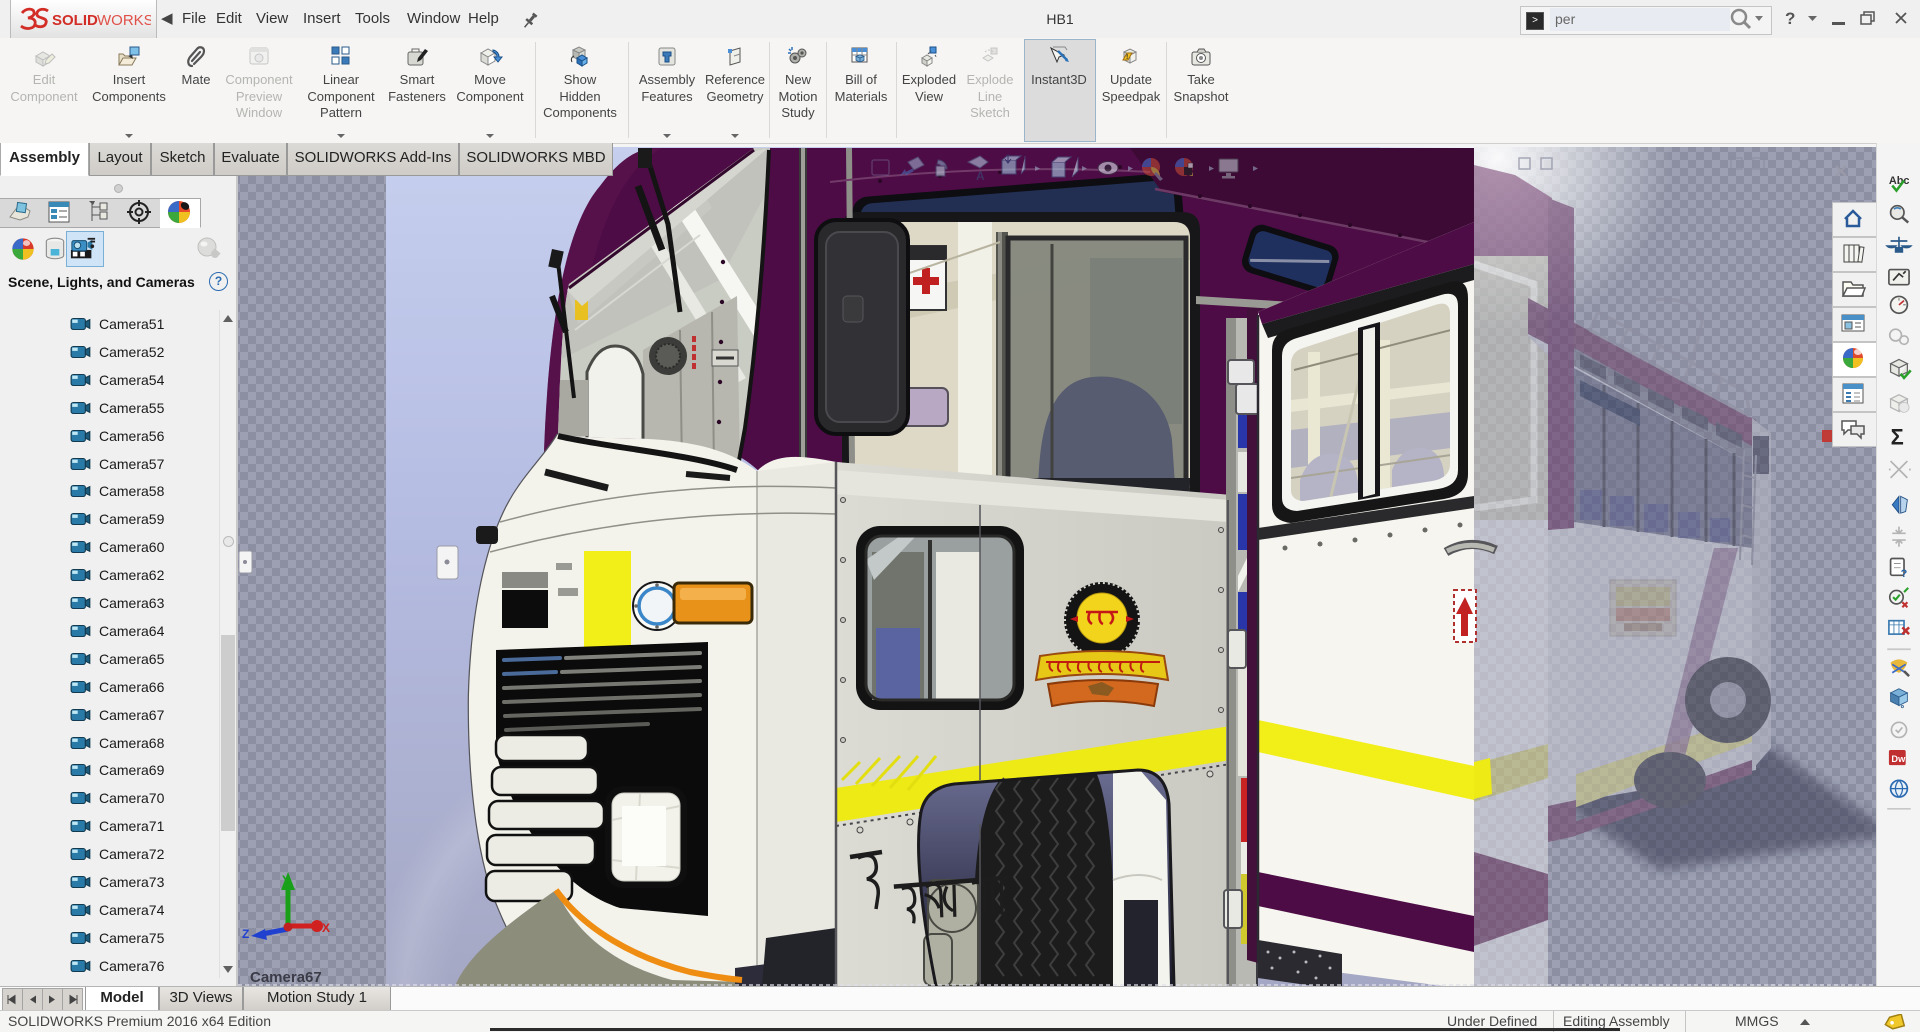 The height and width of the screenshot is (1032, 1920). Describe the element at coordinates (1898, 759) in the screenshot. I see `svg-text: Dw` at that location.